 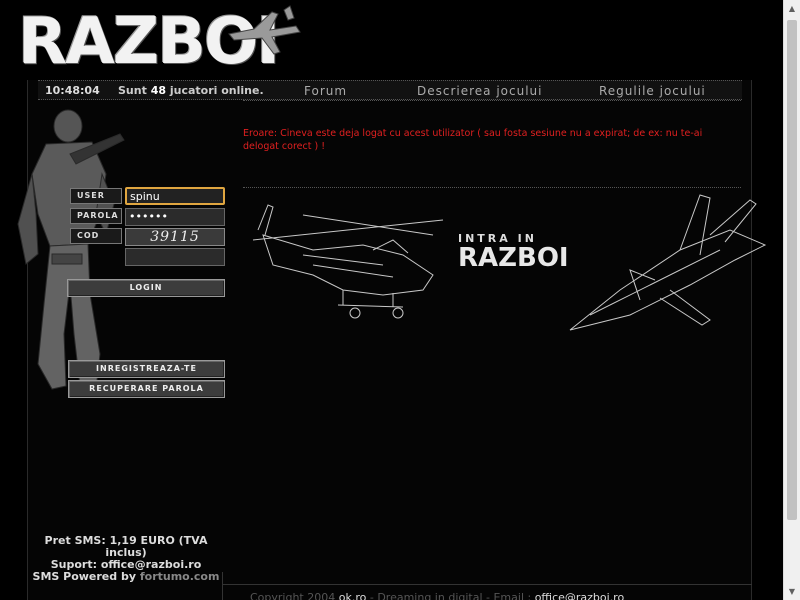 I want to click on online-count: 48, so click(x=158, y=90).